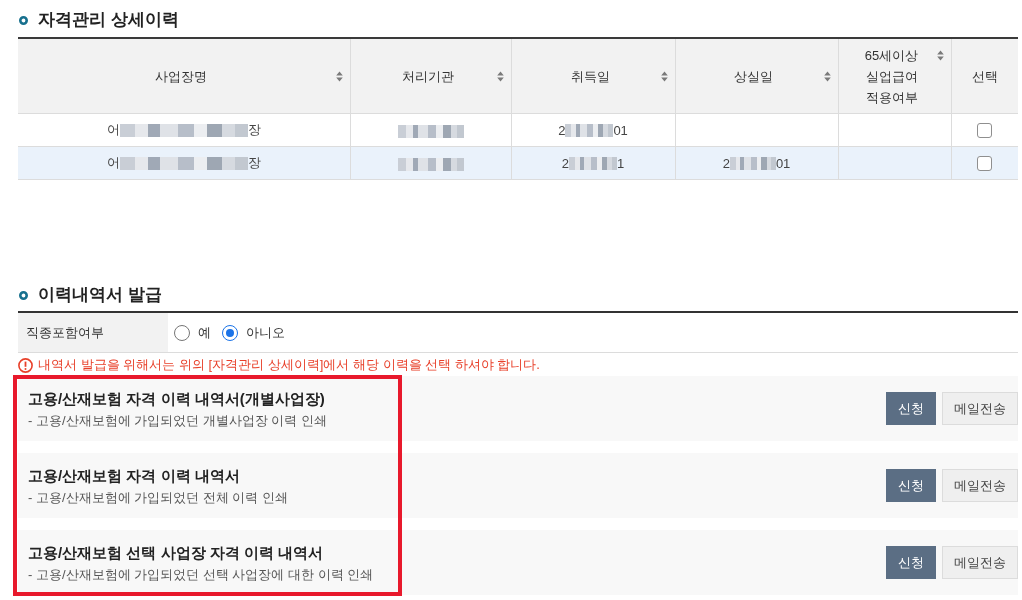 The height and width of the screenshot is (600, 1022). I want to click on table-row: 어 장 2 01, so click(518, 130).